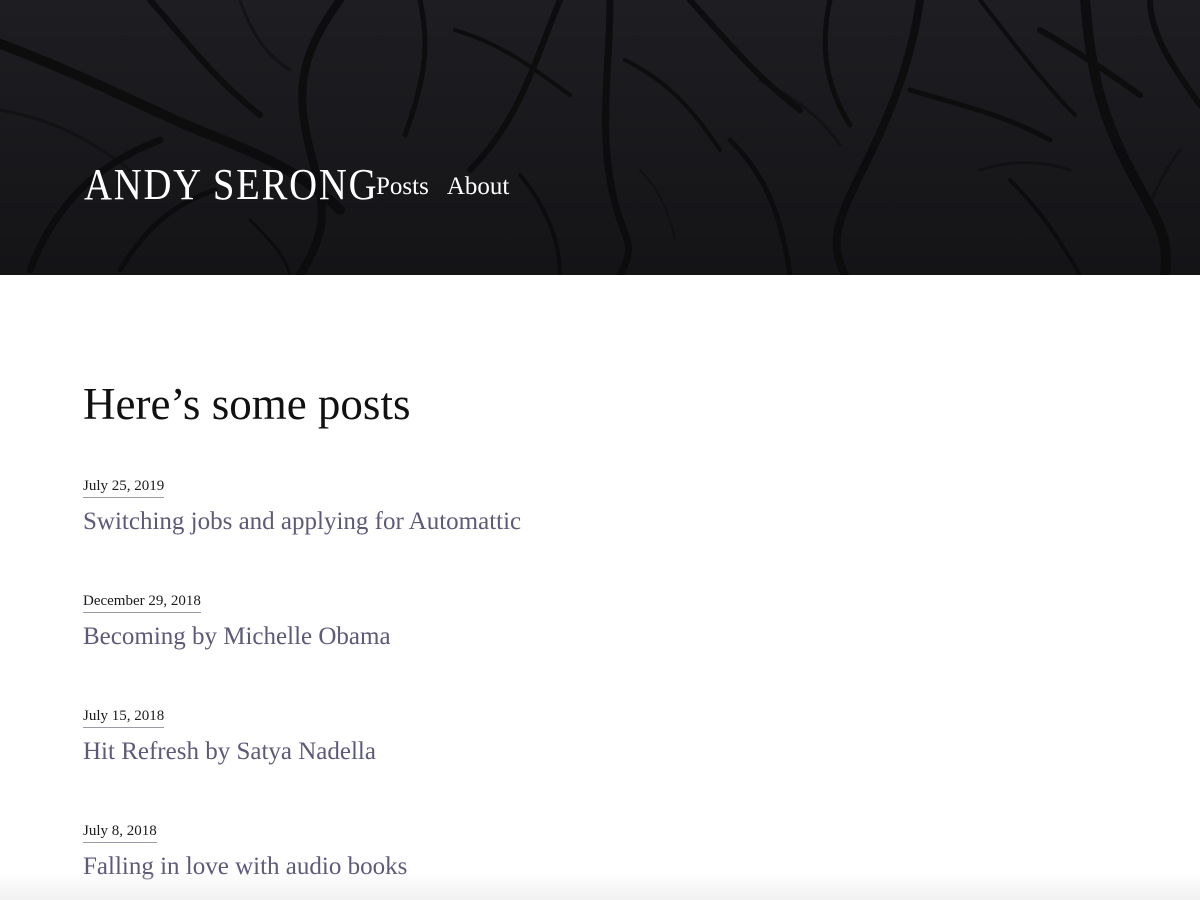  Describe the element at coordinates (120, 832) in the screenshot. I see `post-date: July 8, 2018` at that location.